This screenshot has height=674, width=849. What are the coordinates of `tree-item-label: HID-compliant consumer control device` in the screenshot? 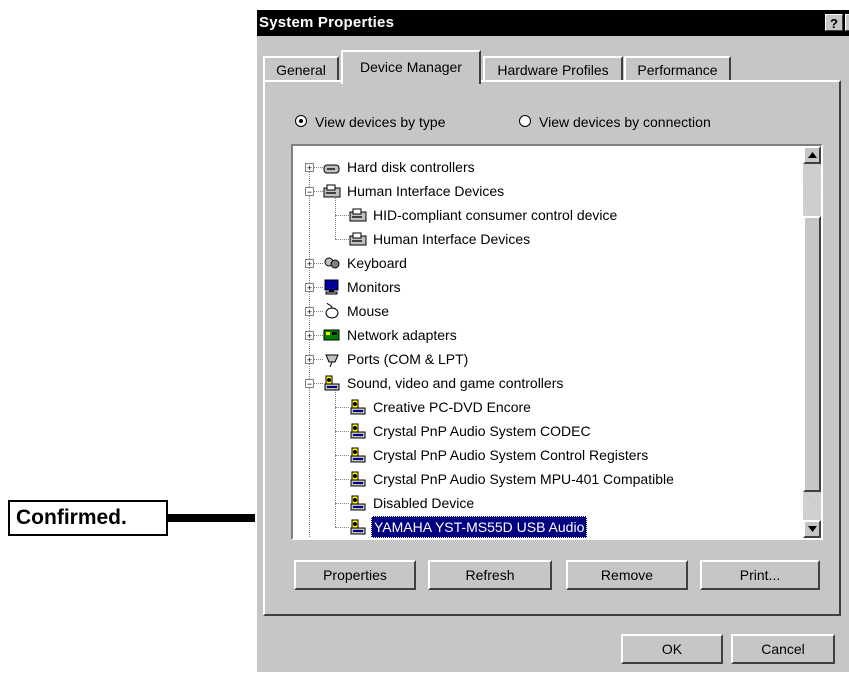 It's located at (495, 215).